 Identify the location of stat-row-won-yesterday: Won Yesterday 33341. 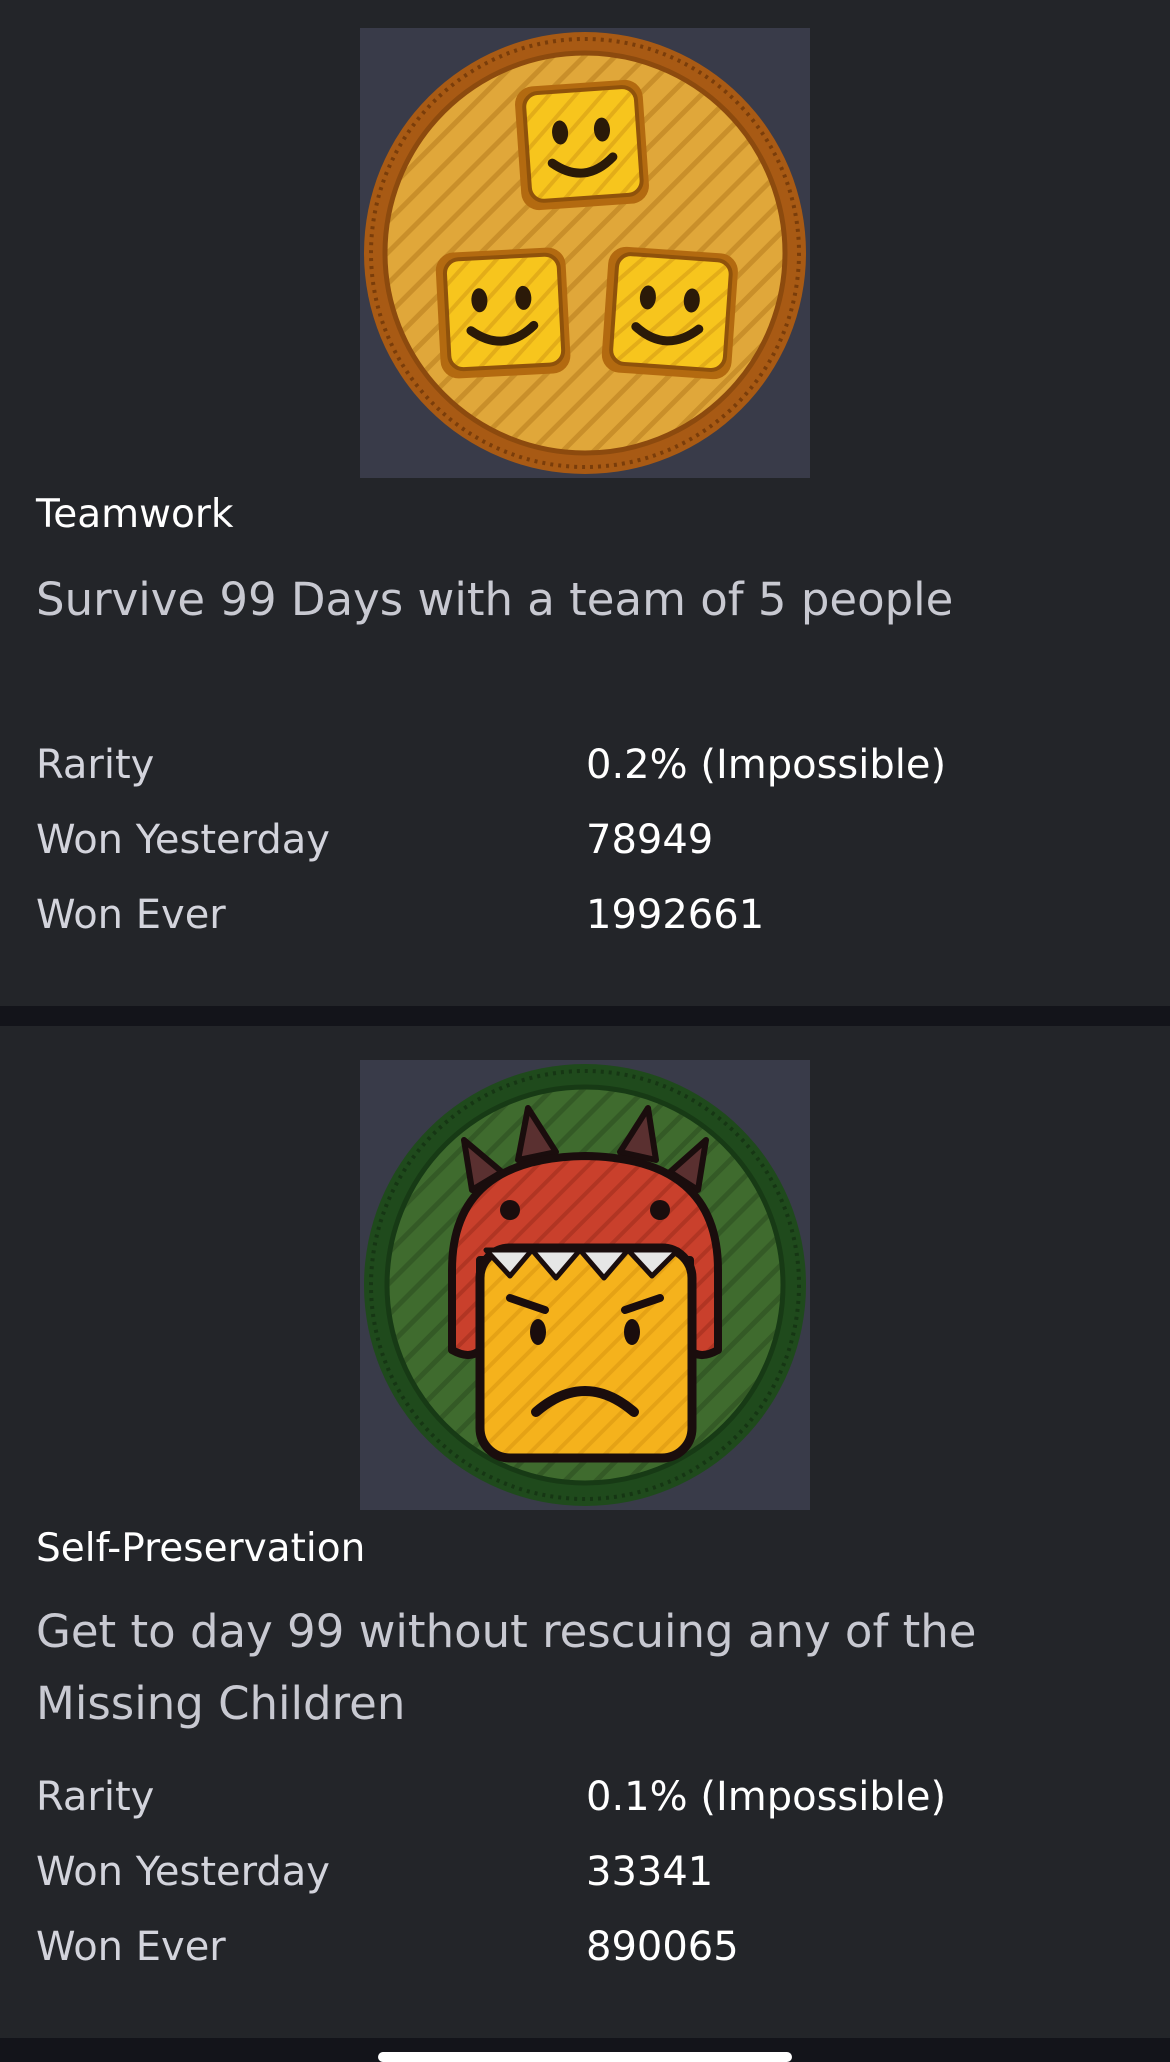
(586, 1886).